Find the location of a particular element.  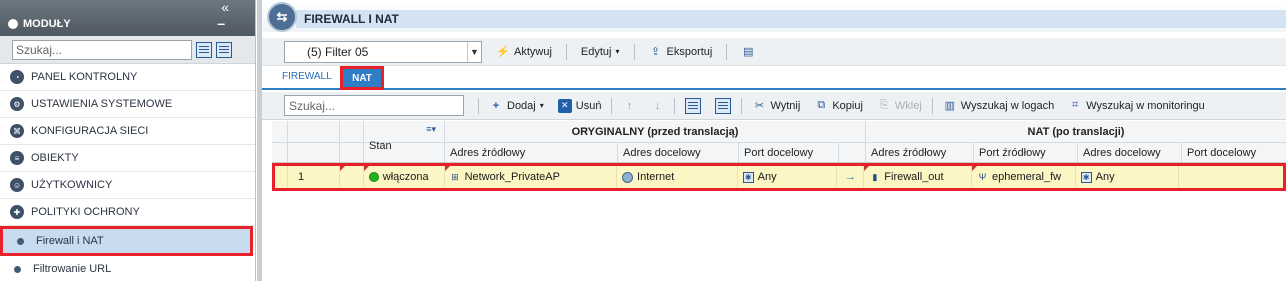

column-header-nat-dst: Adres docelowy is located at coordinates (1130, 152).